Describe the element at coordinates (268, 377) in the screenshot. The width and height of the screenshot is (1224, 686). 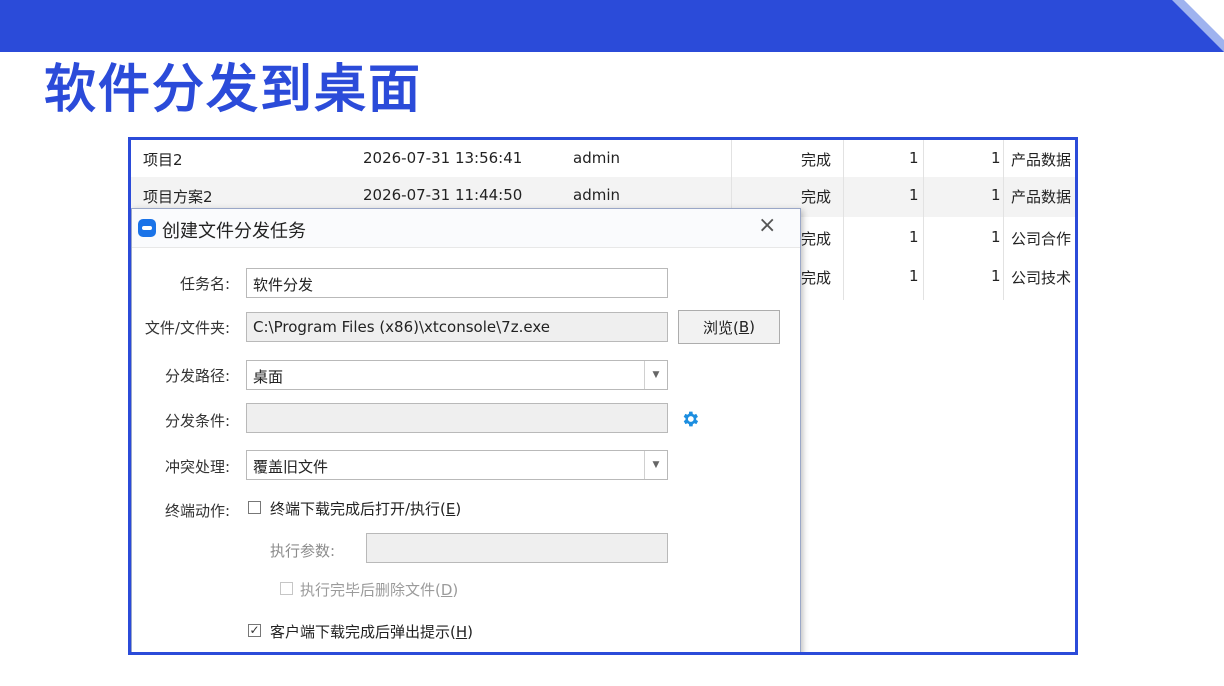
I see `path-selected-value: 桌面` at that location.